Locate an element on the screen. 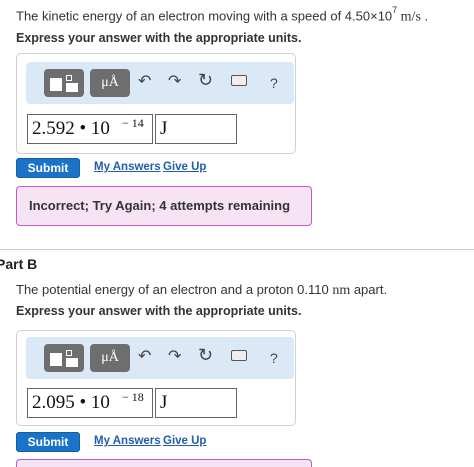  part-b-unit-input: J is located at coordinates (196, 403).